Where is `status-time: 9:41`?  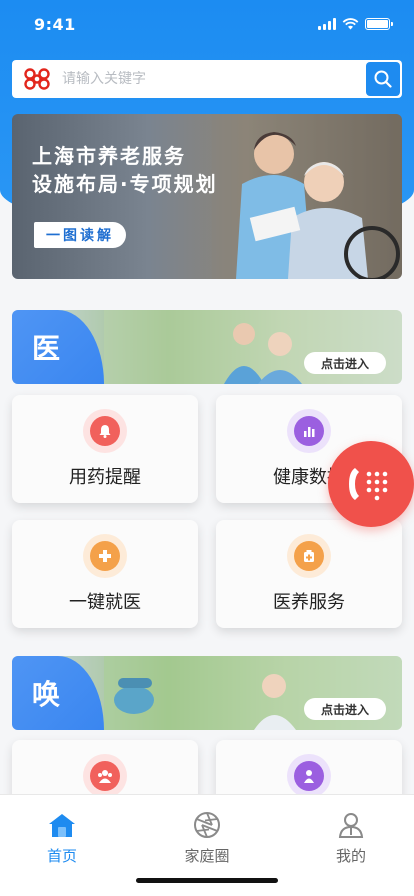
status-time: 9:41 is located at coordinates (55, 24).